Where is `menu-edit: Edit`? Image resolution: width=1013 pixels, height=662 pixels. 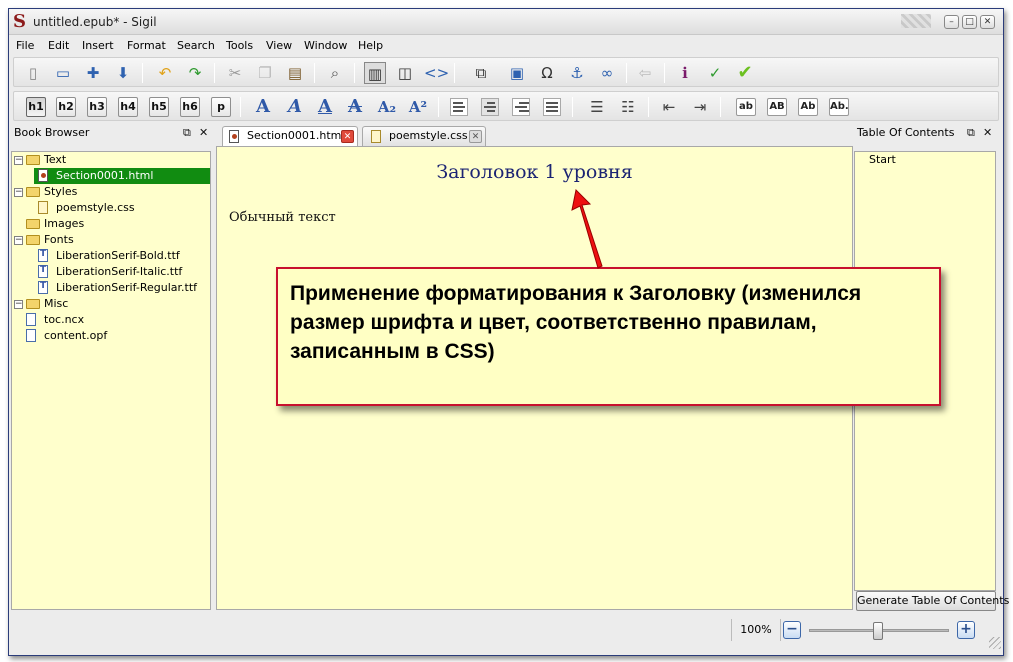
menu-edit: Edit is located at coordinates (58, 45).